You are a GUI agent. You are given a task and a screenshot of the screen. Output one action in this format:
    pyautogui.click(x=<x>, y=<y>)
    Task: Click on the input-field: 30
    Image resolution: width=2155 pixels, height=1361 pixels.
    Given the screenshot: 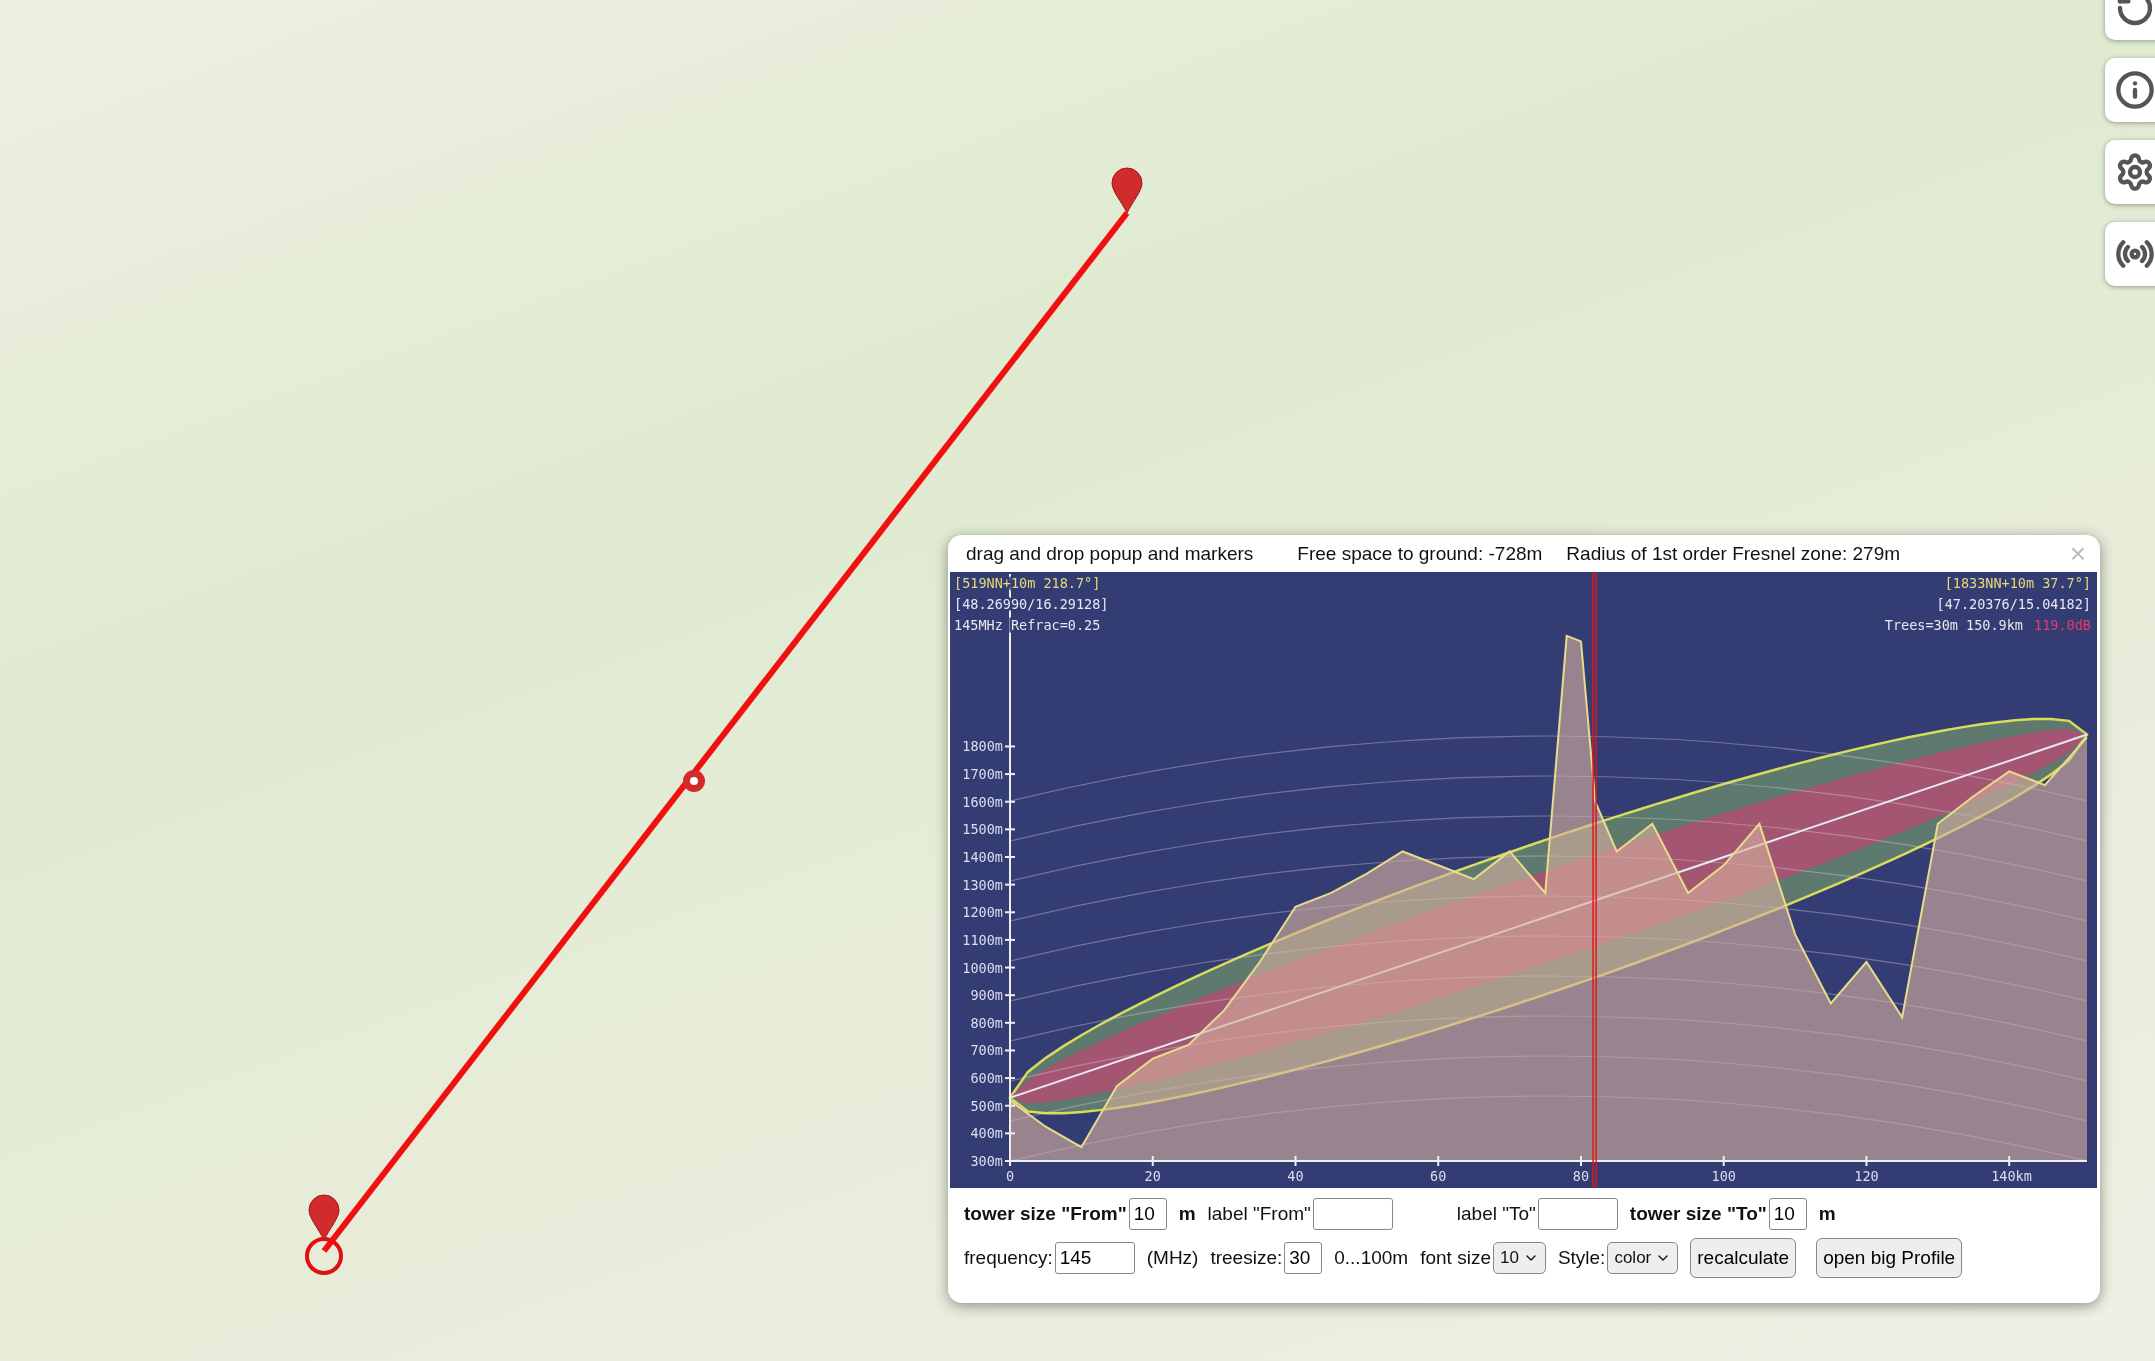 What is the action you would take?
    pyautogui.click(x=1303, y=1258)
    